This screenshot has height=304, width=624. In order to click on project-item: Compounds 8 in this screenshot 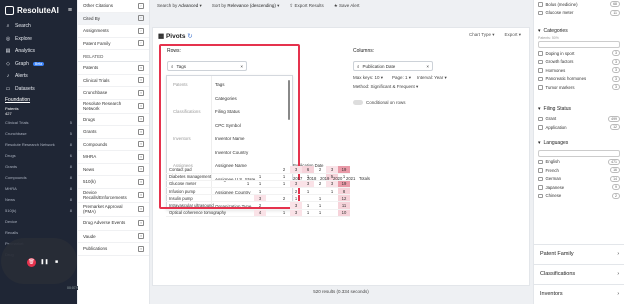, I will do `click(38, 177)`.